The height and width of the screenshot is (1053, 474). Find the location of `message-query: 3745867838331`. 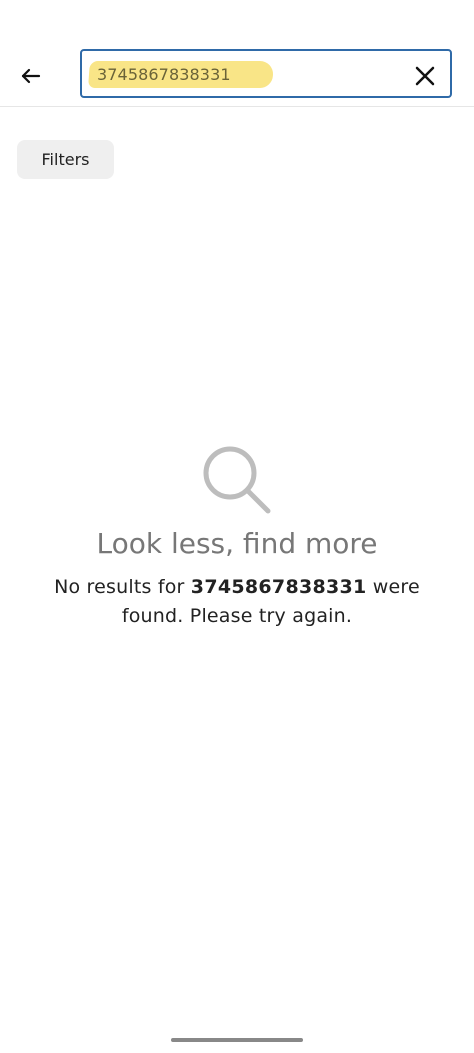

message-query: 3745867838331 is located at coordinates (278, 587).